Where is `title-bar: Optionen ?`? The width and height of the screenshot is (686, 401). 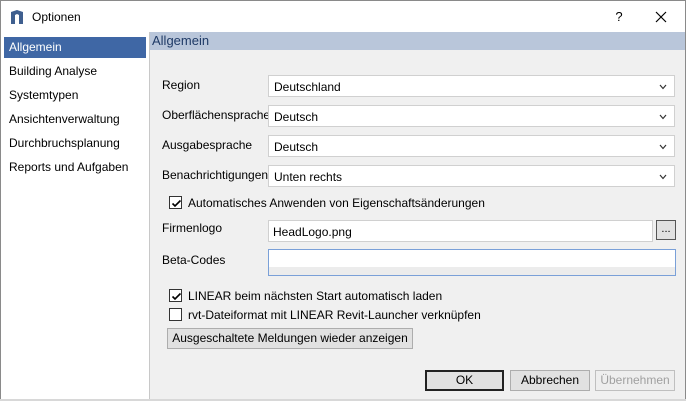
title-bar: Optionen ? is located at coordinates (343, 16).